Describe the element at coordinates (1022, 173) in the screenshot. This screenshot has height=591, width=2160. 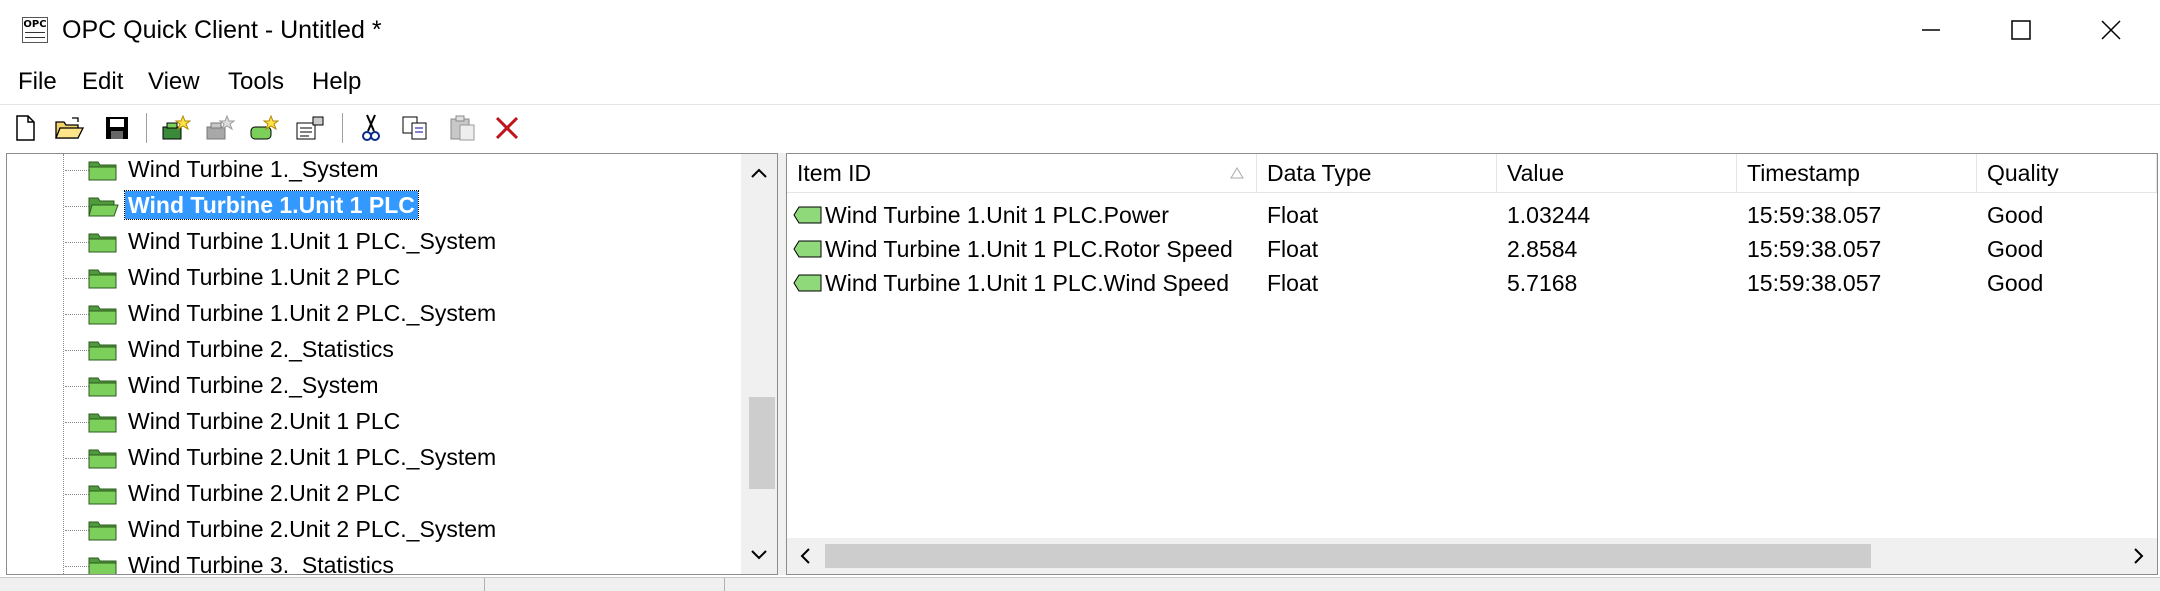
I see `column-header-item-id: Item ID` at that location.